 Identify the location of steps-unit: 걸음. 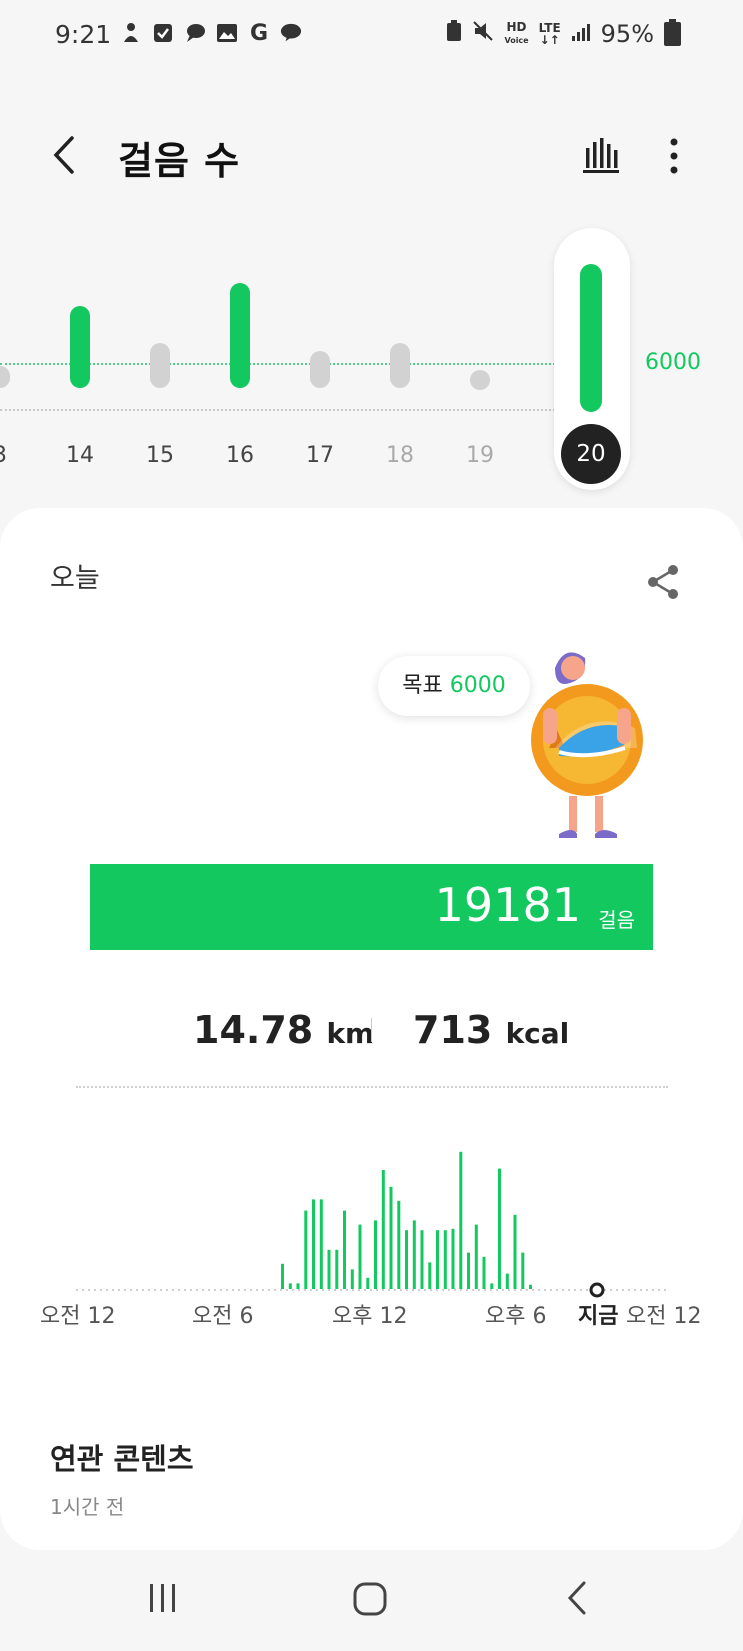
(616, 920).